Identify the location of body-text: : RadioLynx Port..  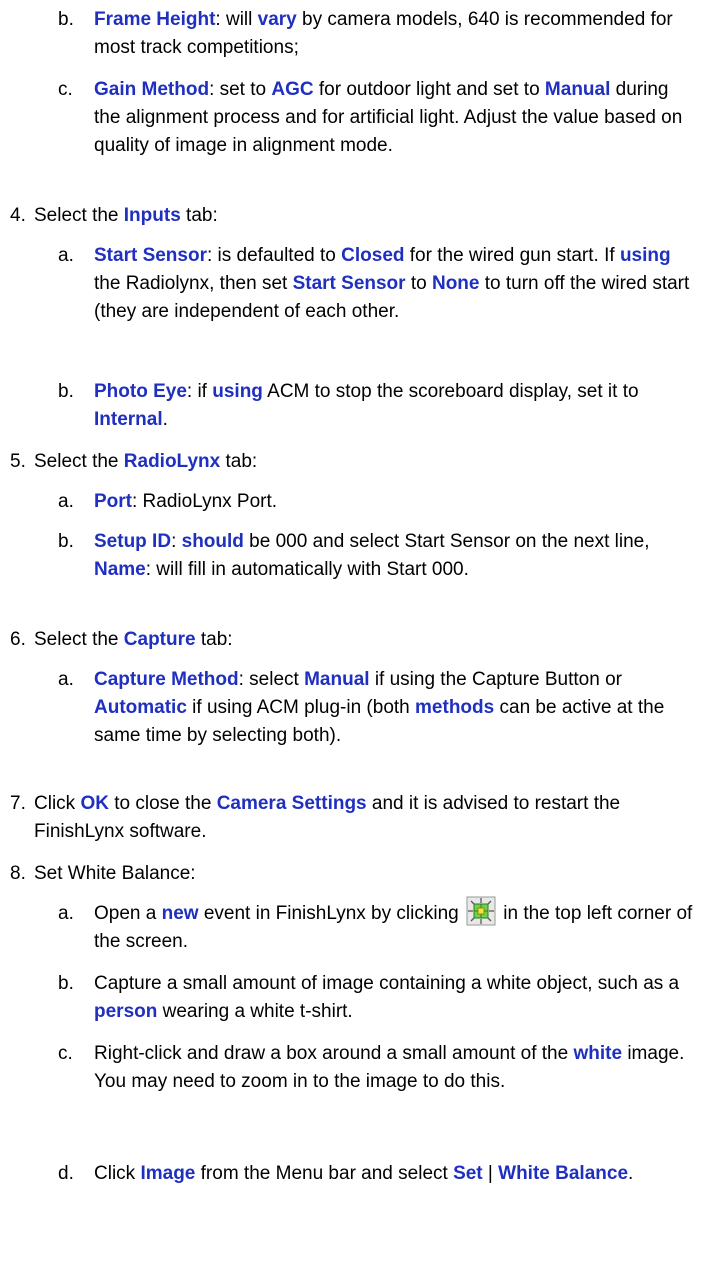
(205, 501).